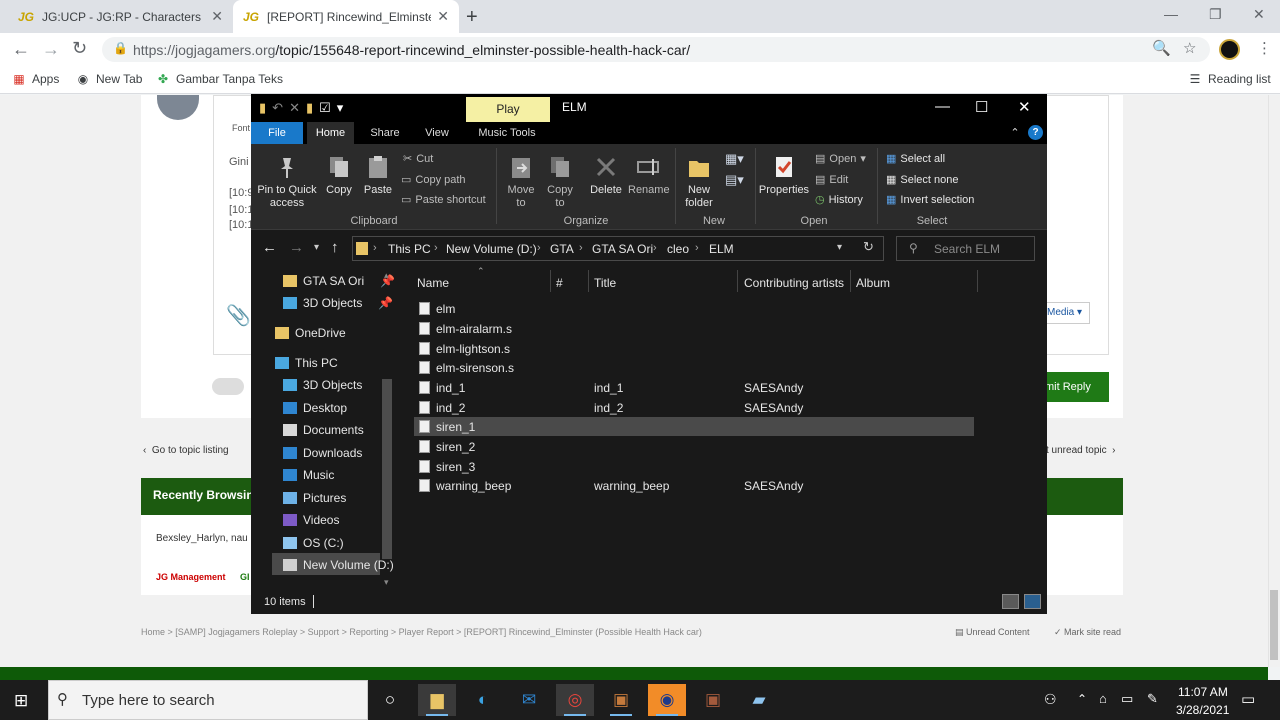  What do you see at coordinates (1259, 14) in the screenshot?
I see `close-window-icon: ✕` at bounding box center [1259, 14].